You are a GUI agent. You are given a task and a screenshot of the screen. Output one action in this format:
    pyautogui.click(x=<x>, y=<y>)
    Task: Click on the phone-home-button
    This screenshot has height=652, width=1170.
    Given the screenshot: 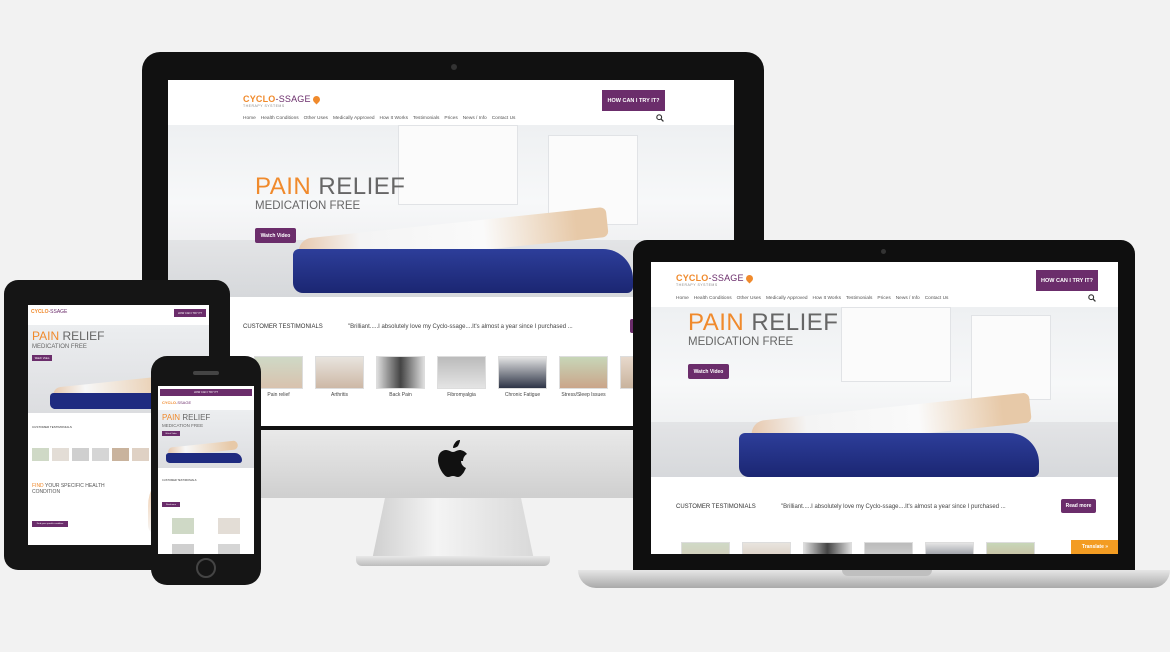 What is the action you would take?
    pyautogui.click(x=206, y=568)
    